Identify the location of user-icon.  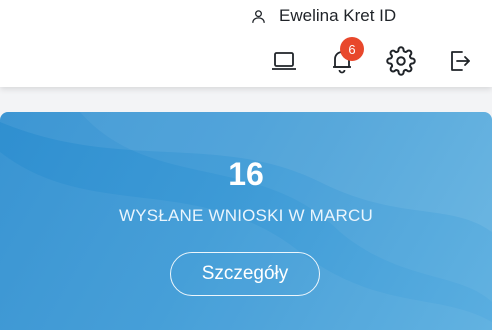
(258, 16).